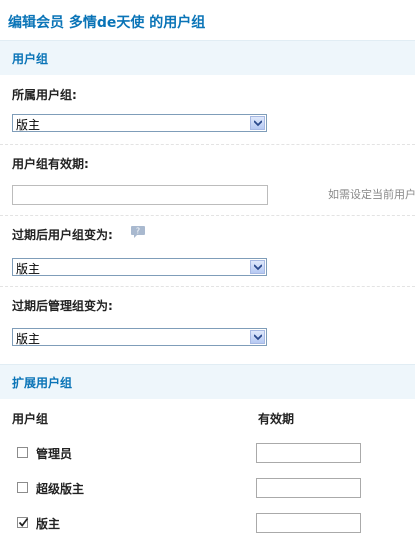  What do you see at coordinates (139, 267) in the screenshot?
I see `after-expiry-group-select: 版主` at bounding box center [139, 267].